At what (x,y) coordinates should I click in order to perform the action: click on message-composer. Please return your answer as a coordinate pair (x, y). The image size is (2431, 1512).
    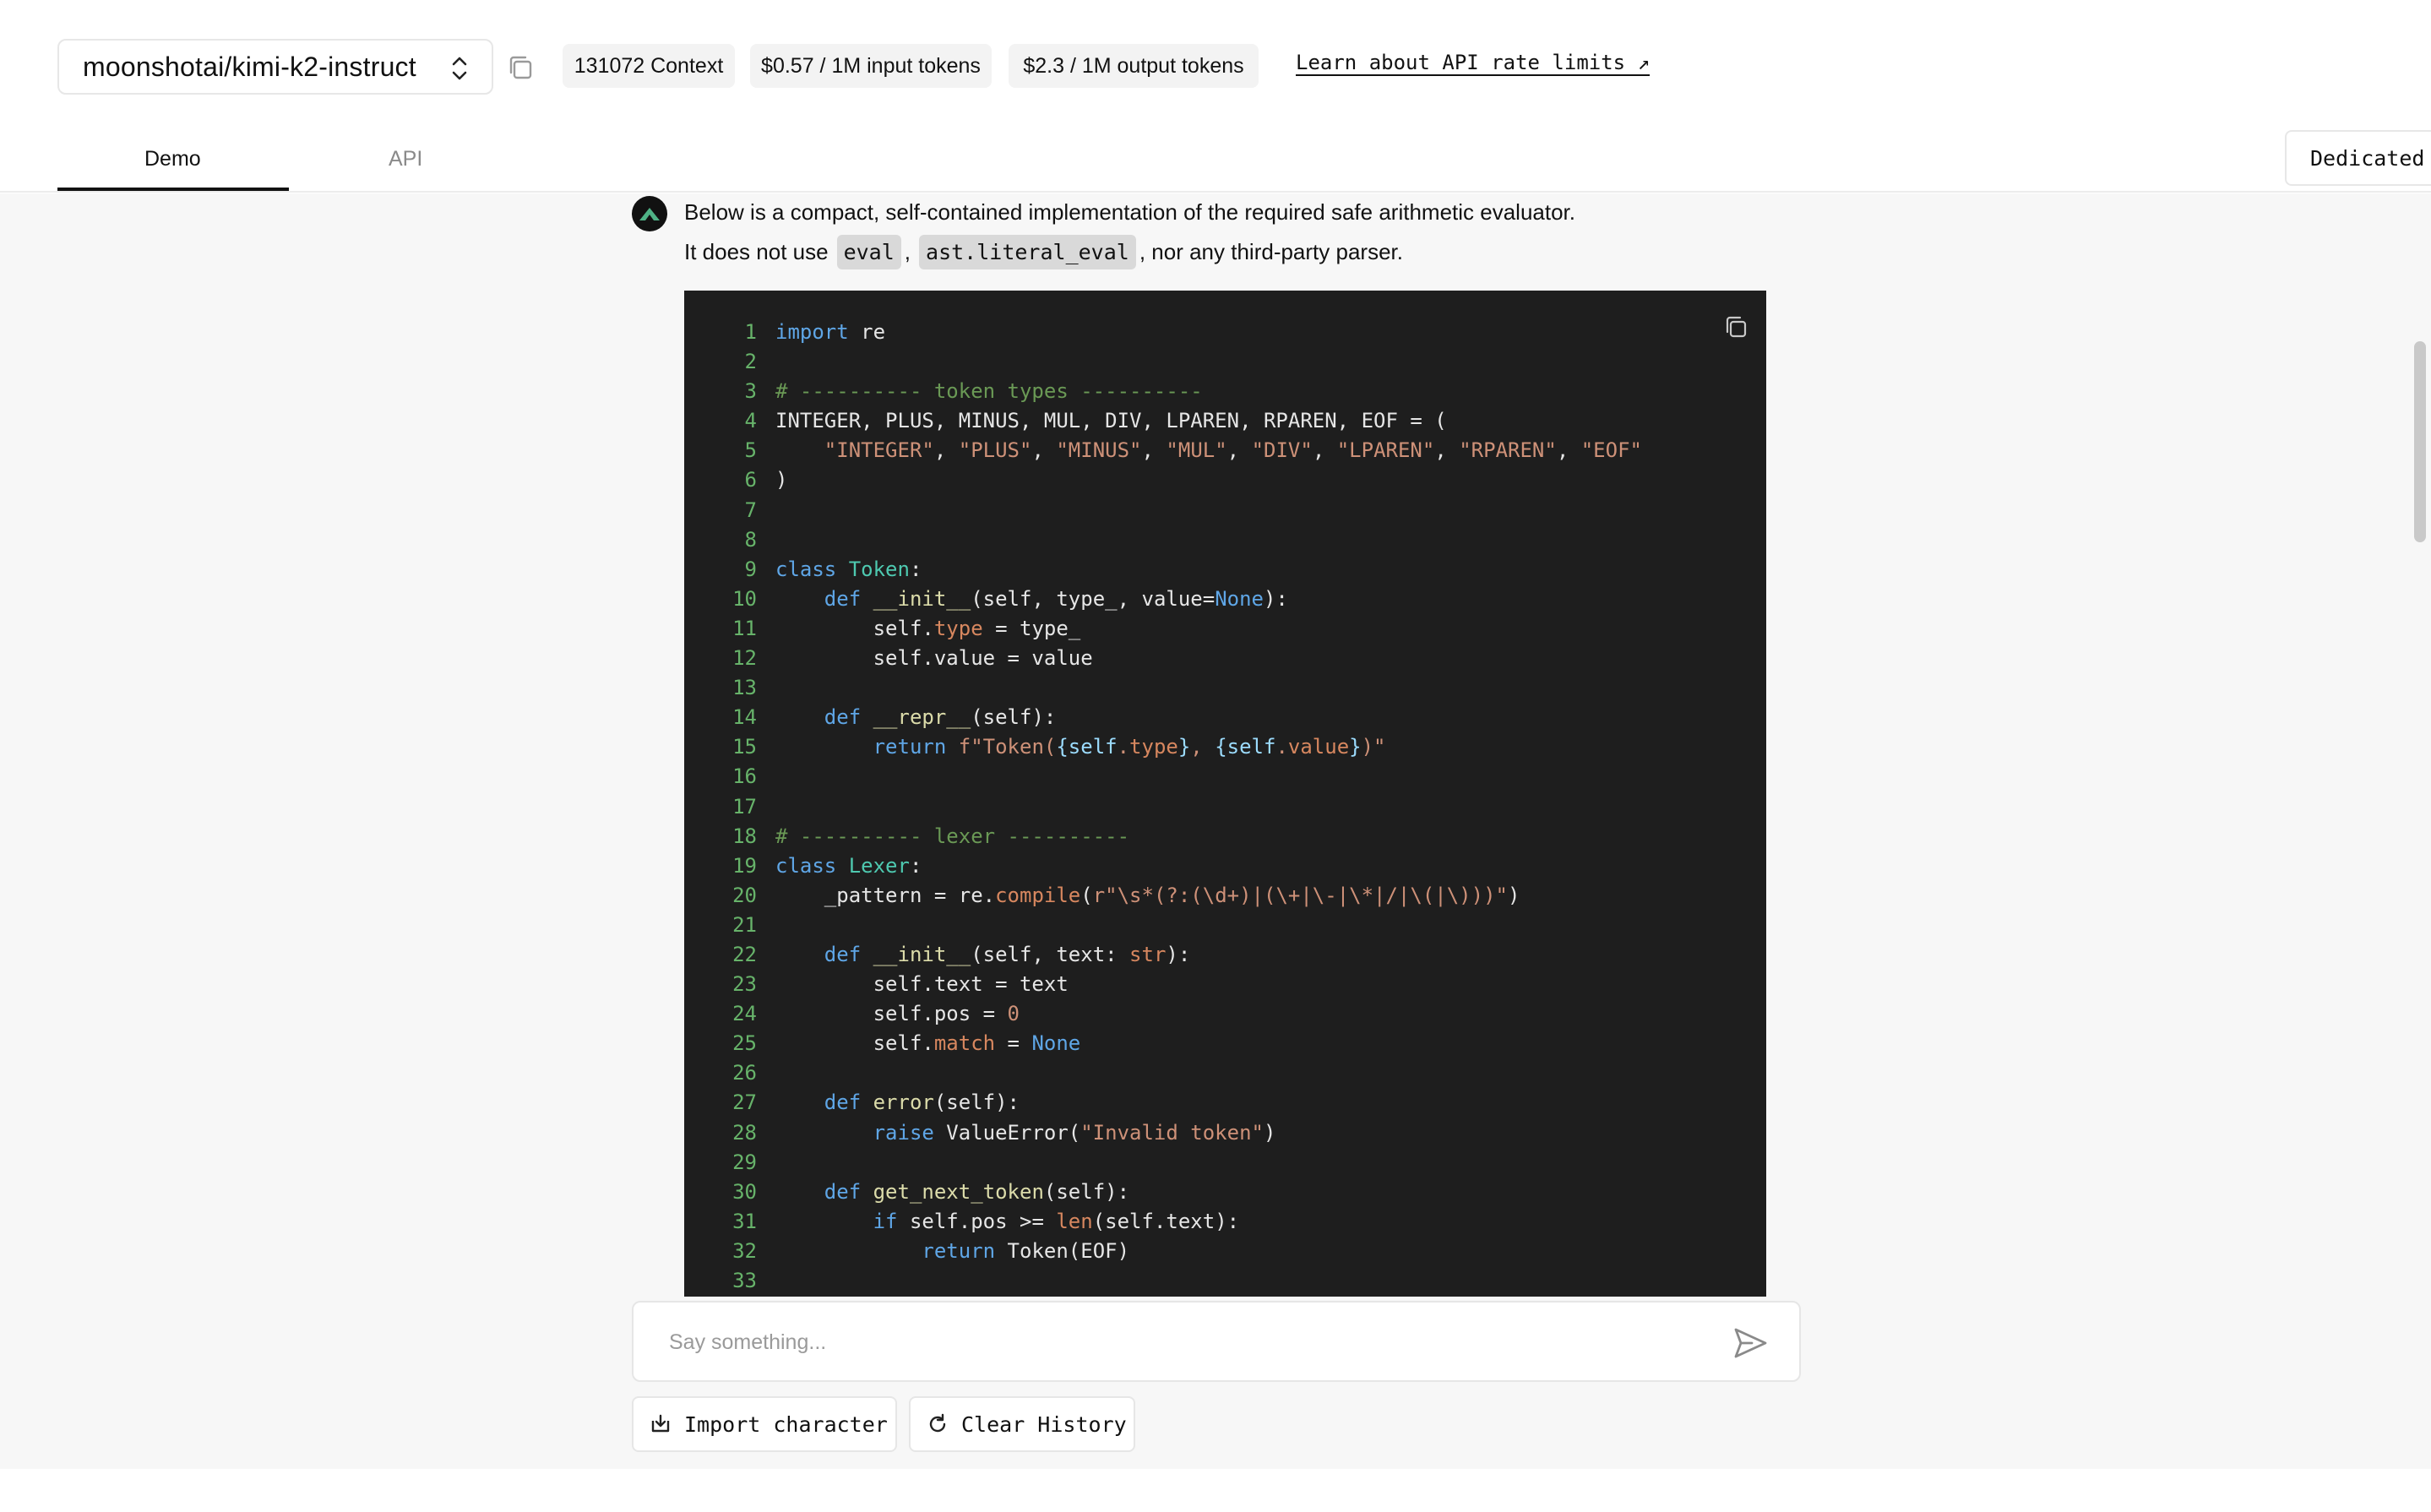
    Looking at the image, I should click on (1216, 1341).